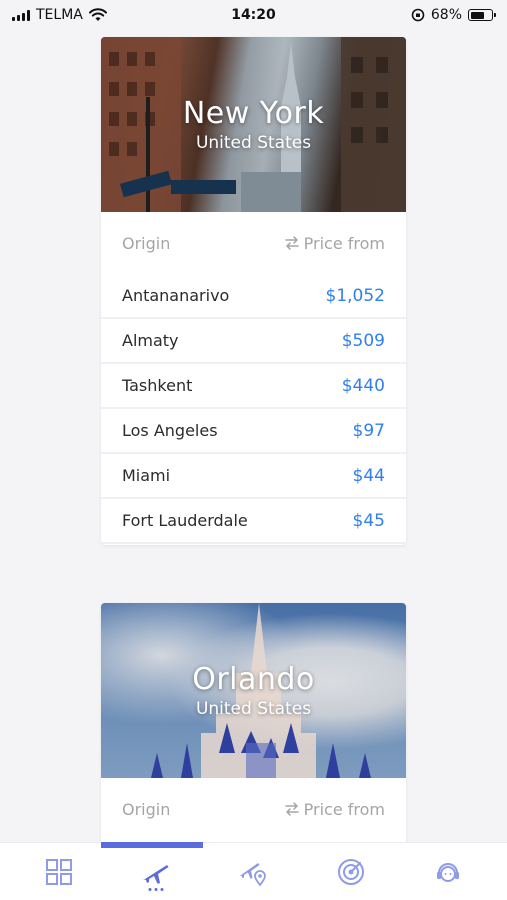  I want to click on status-right: 68%, so click(453, 15).